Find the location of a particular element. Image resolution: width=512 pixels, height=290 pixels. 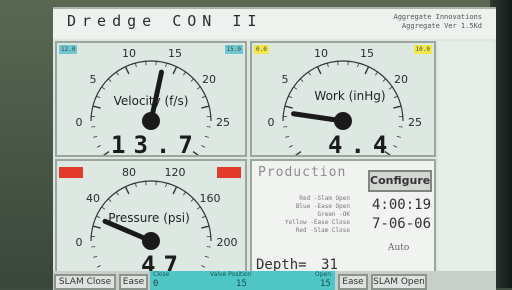

right-column is located at coordinates (466, 159).